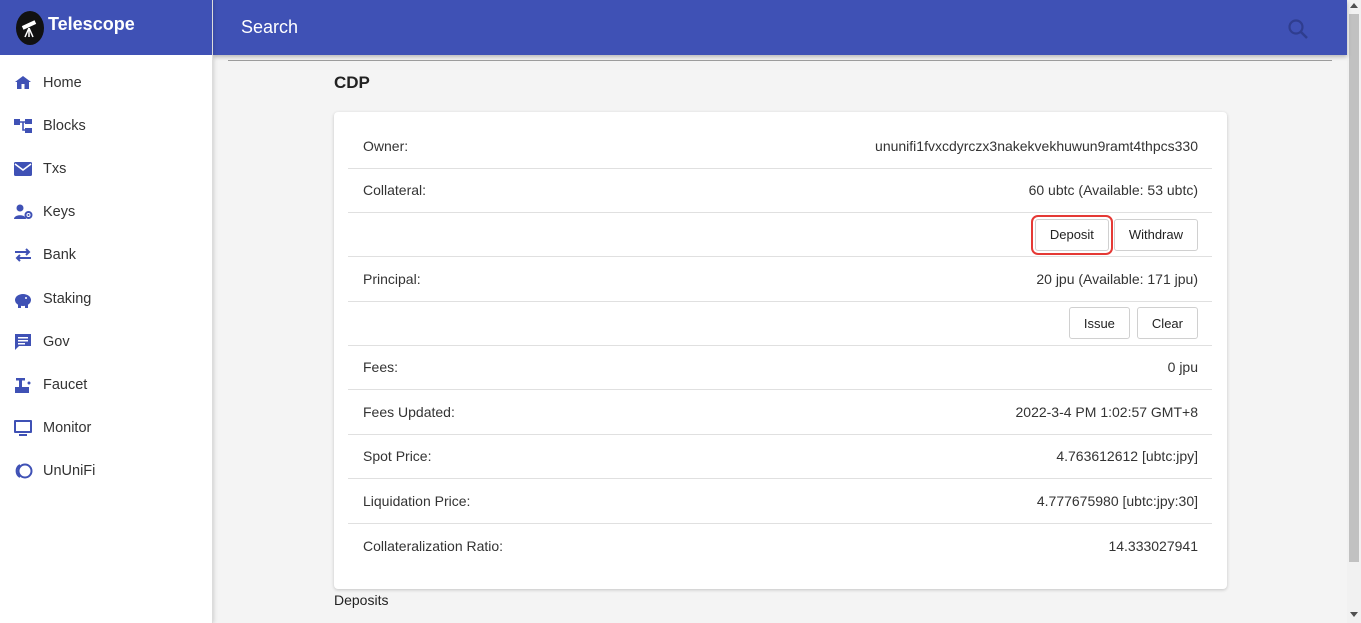 The image size is (1361, 623). I want to click on brand: Telescope, so click(106, 27).